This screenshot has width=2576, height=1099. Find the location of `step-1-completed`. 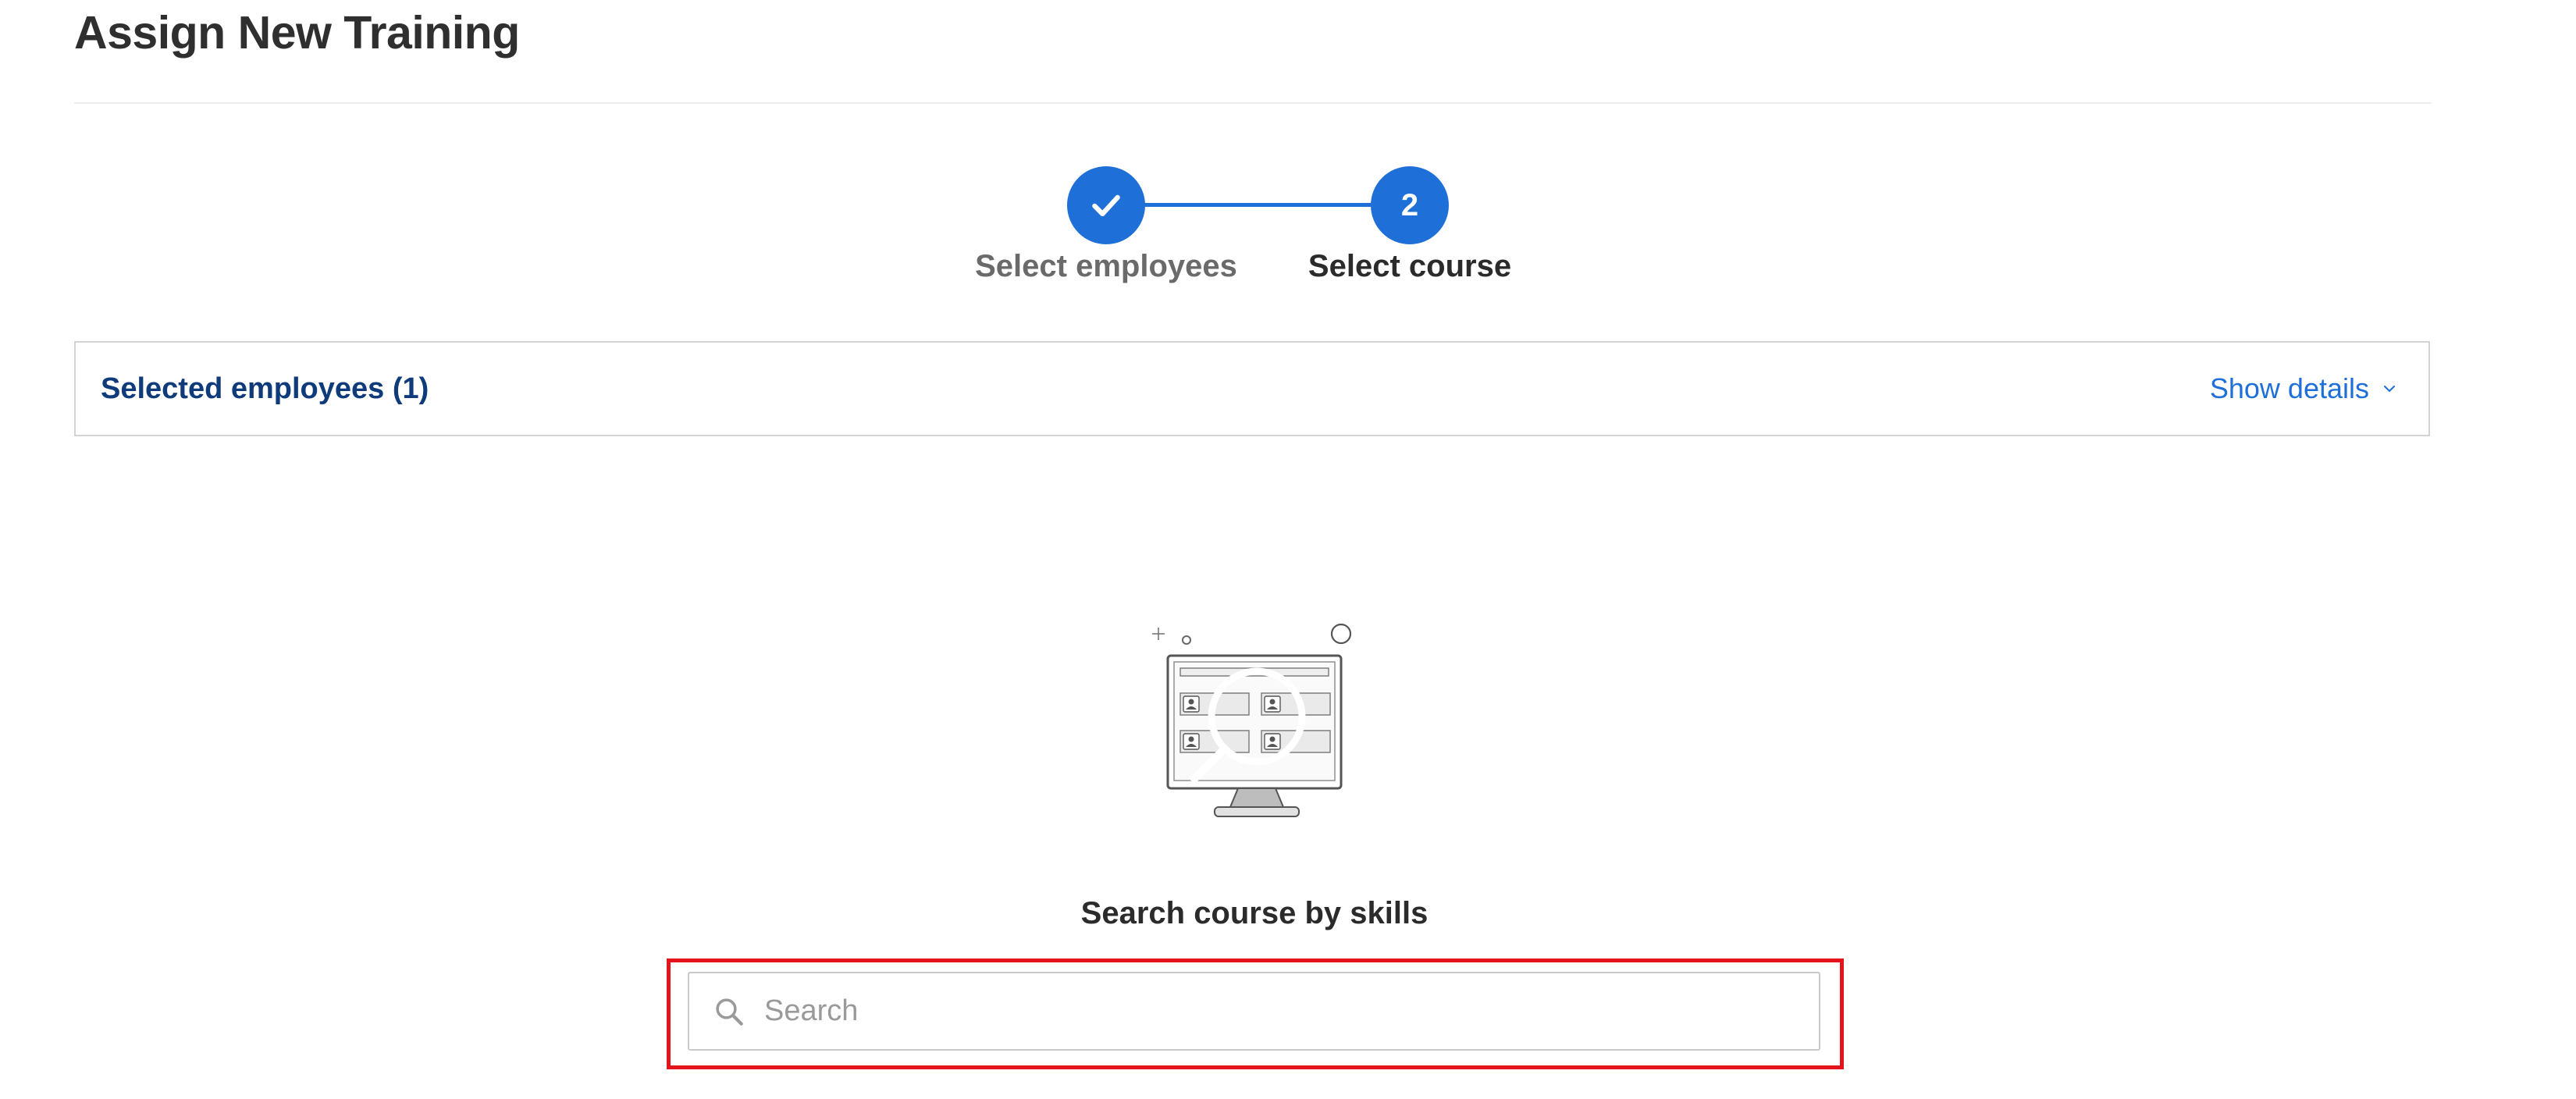

step-1-completed is located at coordinates (1106, 205).